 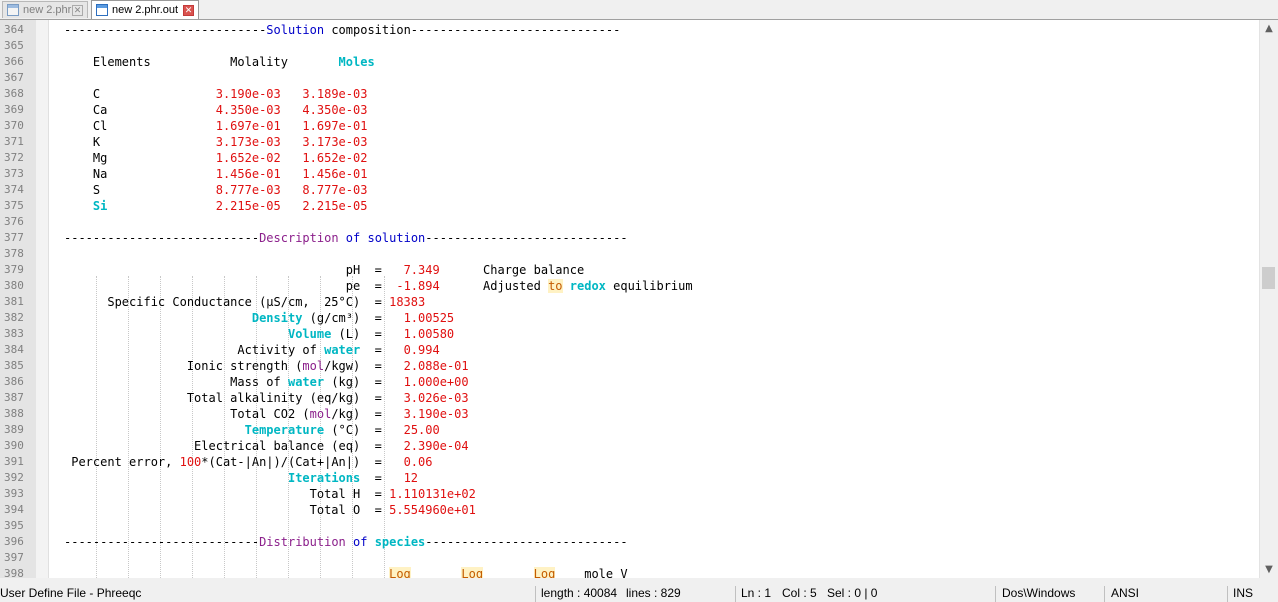 I want to click on editor-line: 367, so click(x=629, y=78).